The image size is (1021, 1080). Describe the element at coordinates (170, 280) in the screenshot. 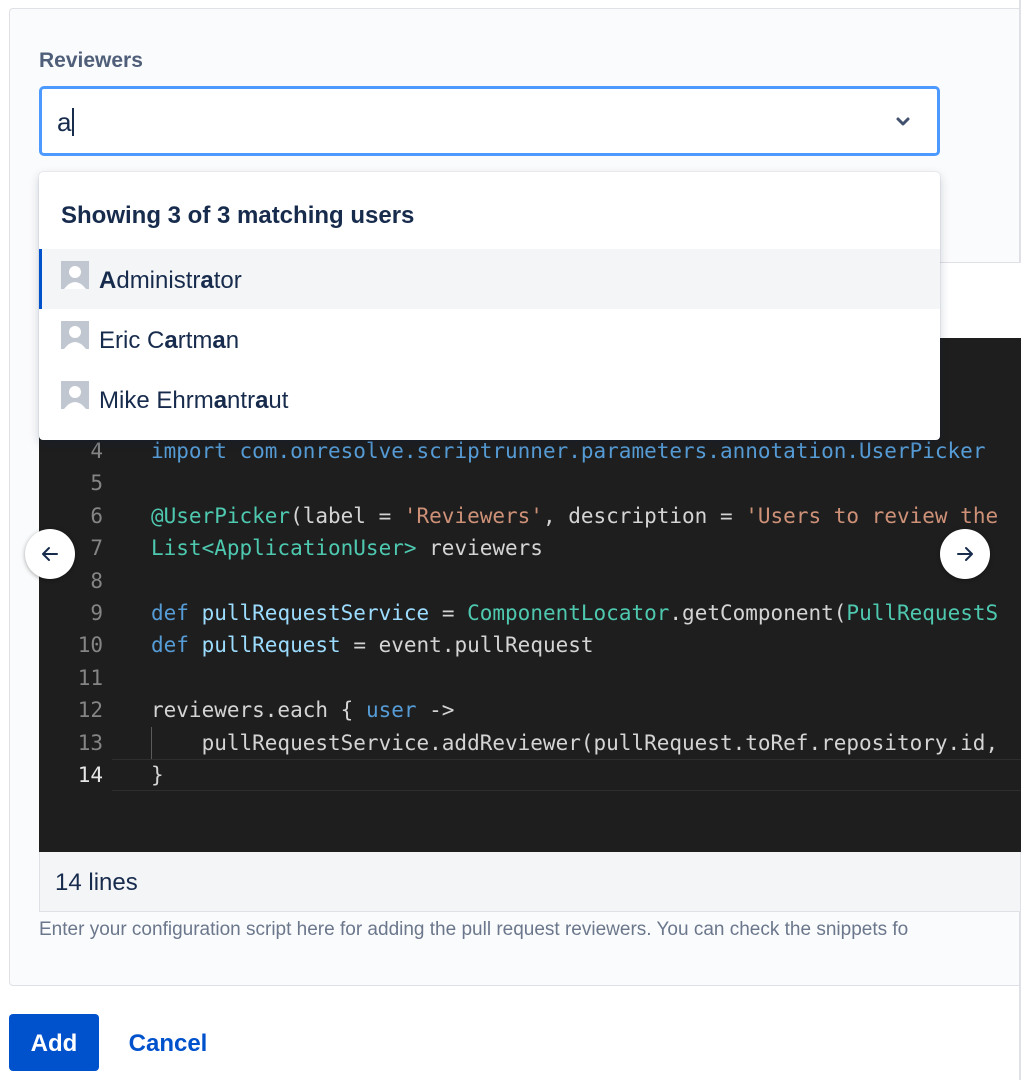

I see `user-option-name: Administrator` at that location.